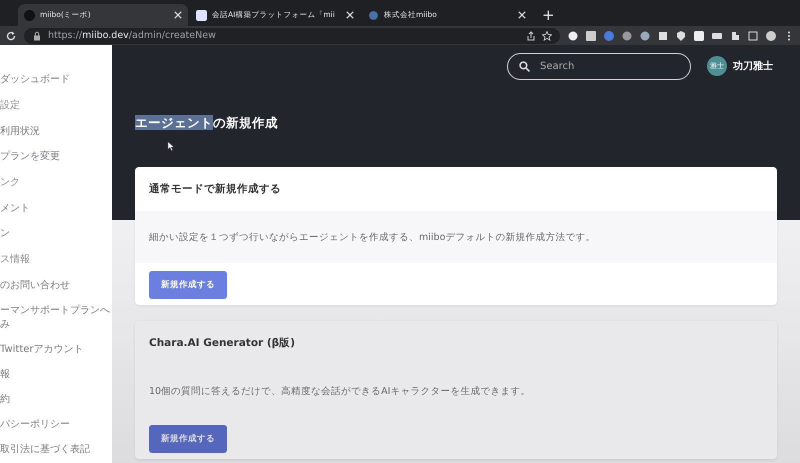 This screenshot has width=800, height=463. Describe the element at coordinates (55, 399) in the screenshot. I see `sidebar-link: 約` at that location.